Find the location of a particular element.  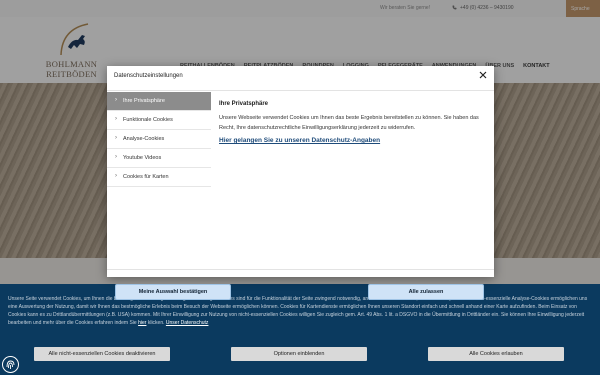

privacy-policy-link: Unser Datenschutz is located at coordinates (187, 323).